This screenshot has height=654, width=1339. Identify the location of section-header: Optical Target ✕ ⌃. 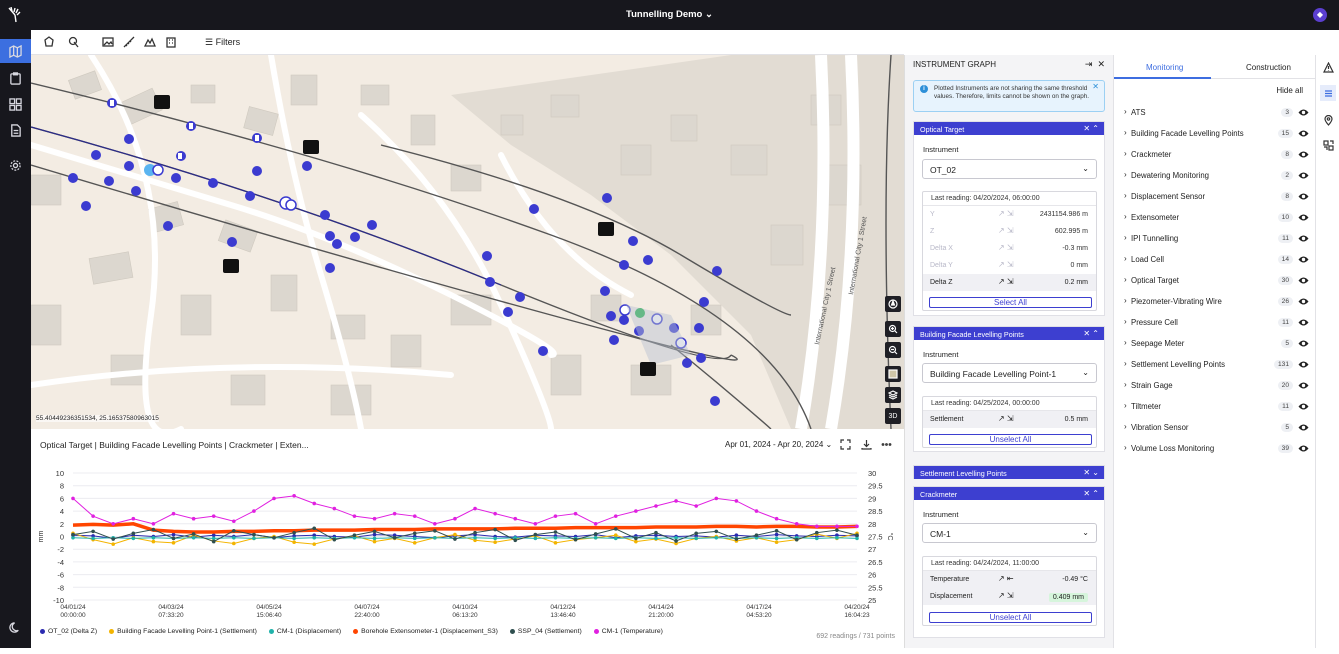
(1009, 128).